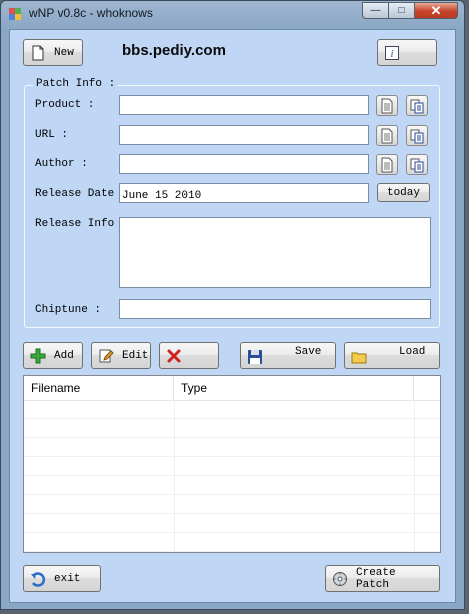 The height and width of the screenshot is (614, 469). Describe the element at coordinates (53, 355) in the screenshot. I see `add-button: Add` at that location.